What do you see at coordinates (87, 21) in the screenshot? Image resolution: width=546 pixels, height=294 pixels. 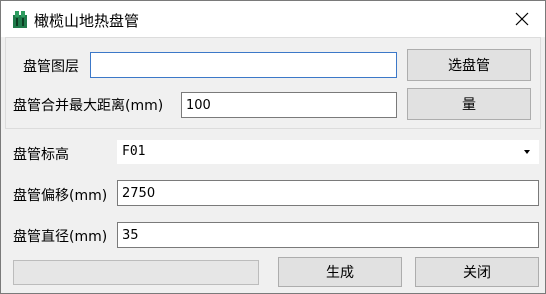 I see `window-title: 橄榄山地热盘管` at bounding box center [87, 21].